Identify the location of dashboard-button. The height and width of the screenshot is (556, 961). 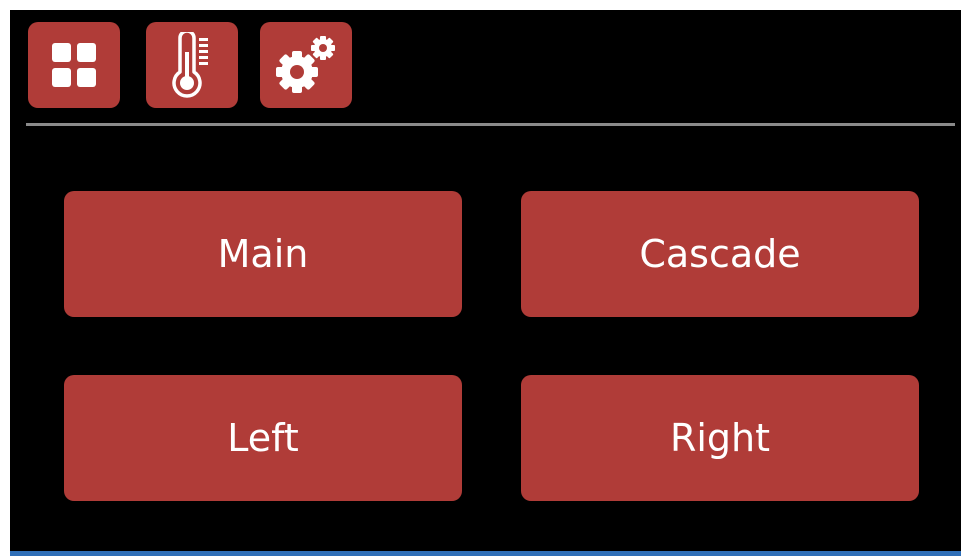
(74, 65).